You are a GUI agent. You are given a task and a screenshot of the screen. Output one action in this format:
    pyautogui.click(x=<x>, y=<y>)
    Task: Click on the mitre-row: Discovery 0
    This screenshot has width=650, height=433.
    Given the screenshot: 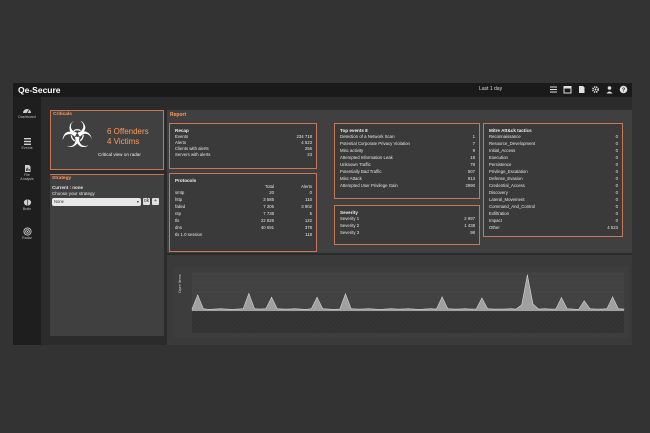 What is the action you would take?
    pyautogui.click(x=553, y=193)
    